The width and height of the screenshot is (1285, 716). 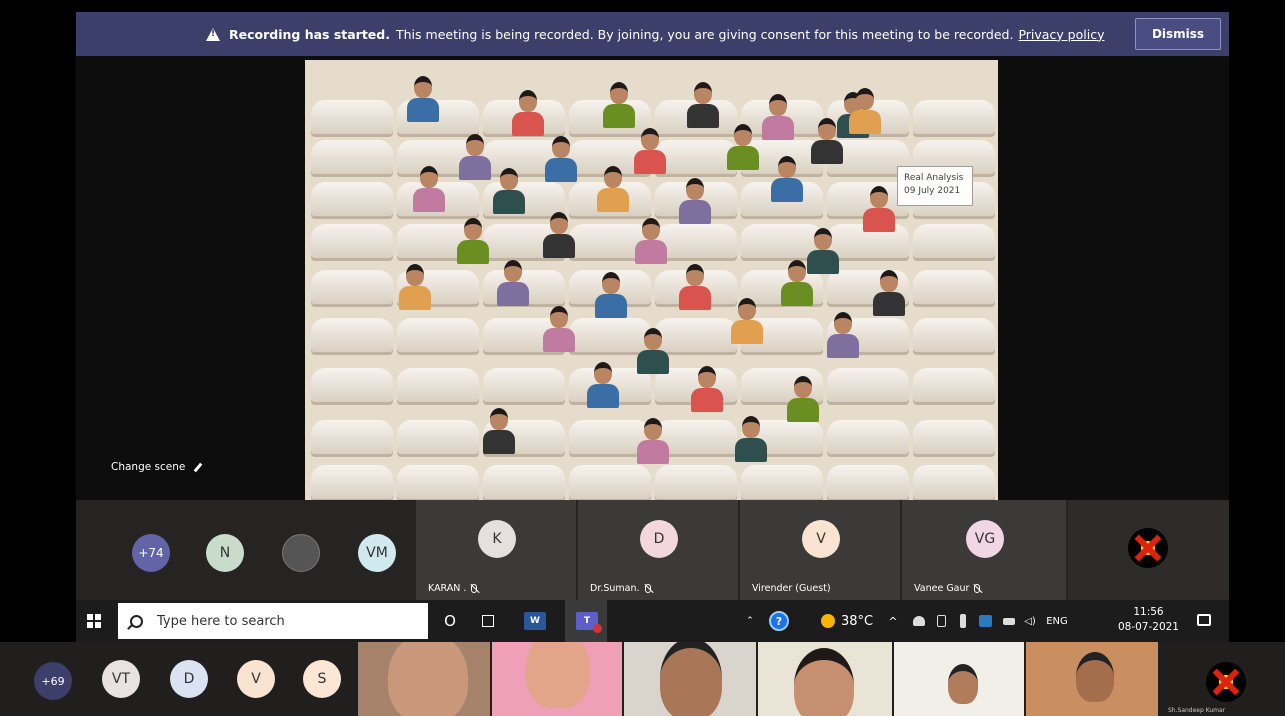 I want to click on participant-tile: K KARAN ., so click(x=496, y=550).